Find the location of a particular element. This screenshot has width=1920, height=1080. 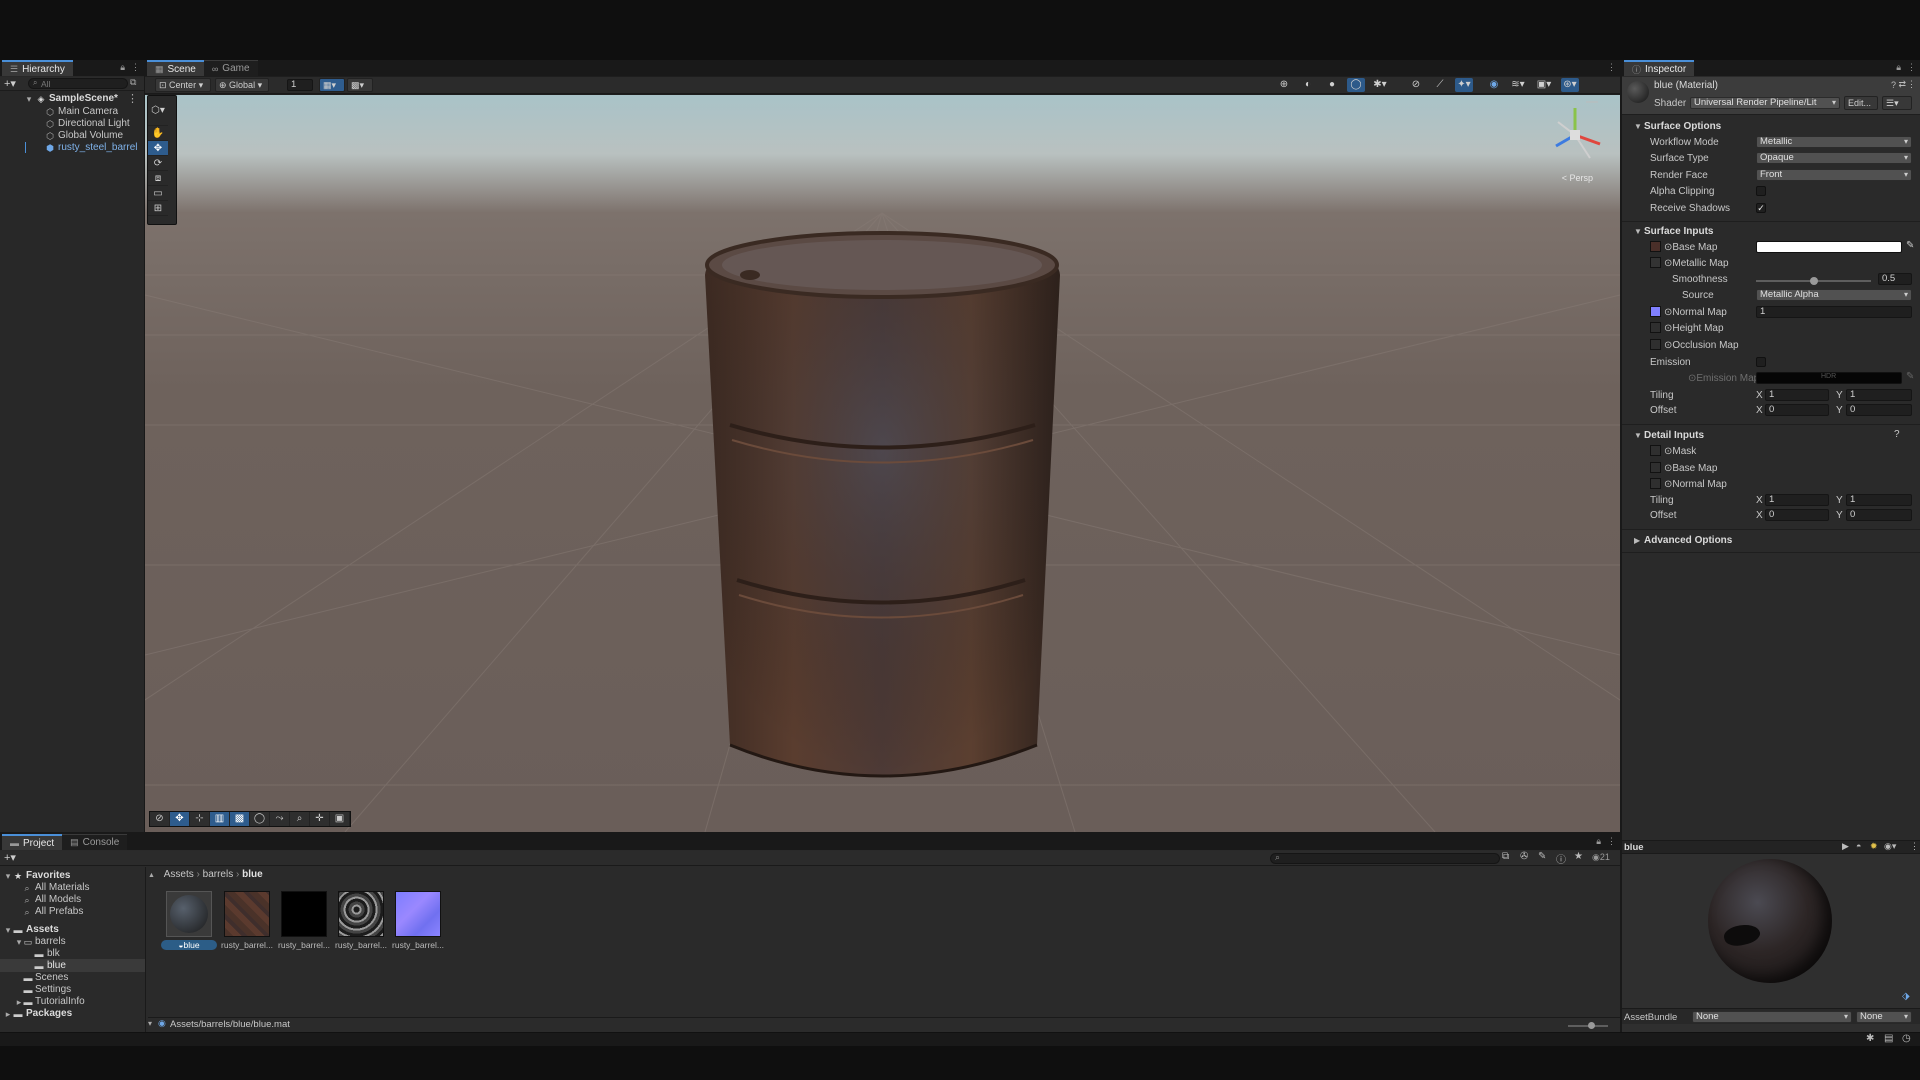

detail-mask-slot is located at coordinates (1655, 450).